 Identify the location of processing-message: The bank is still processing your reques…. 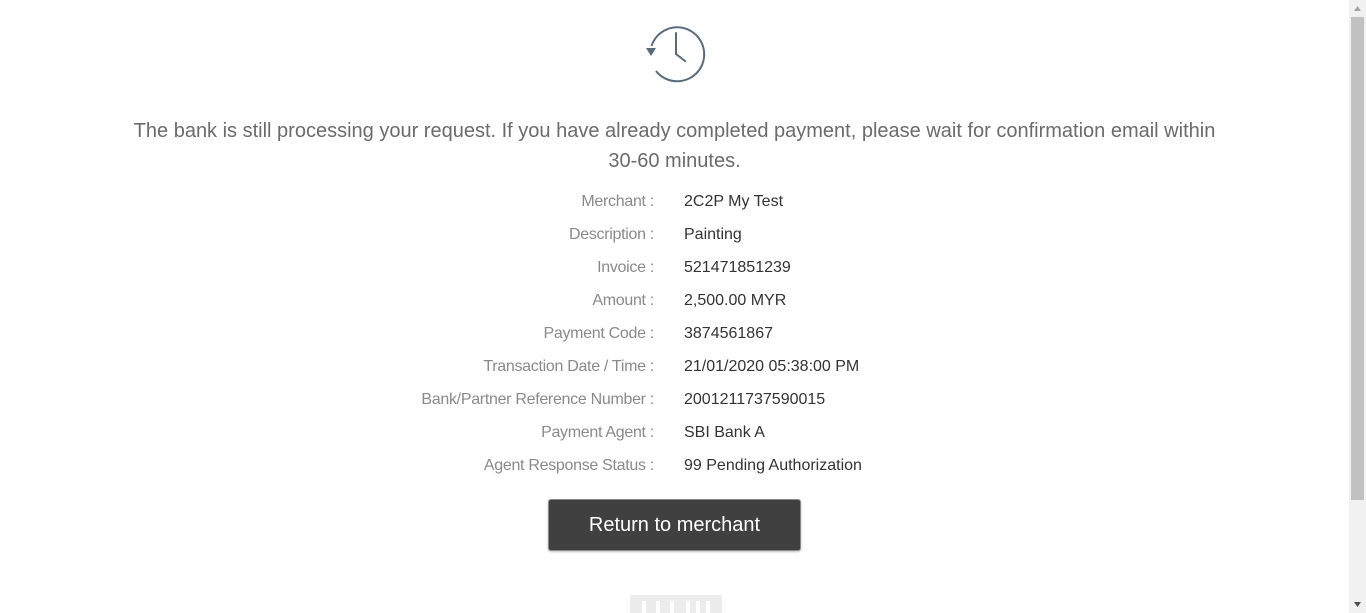
(674, 146).